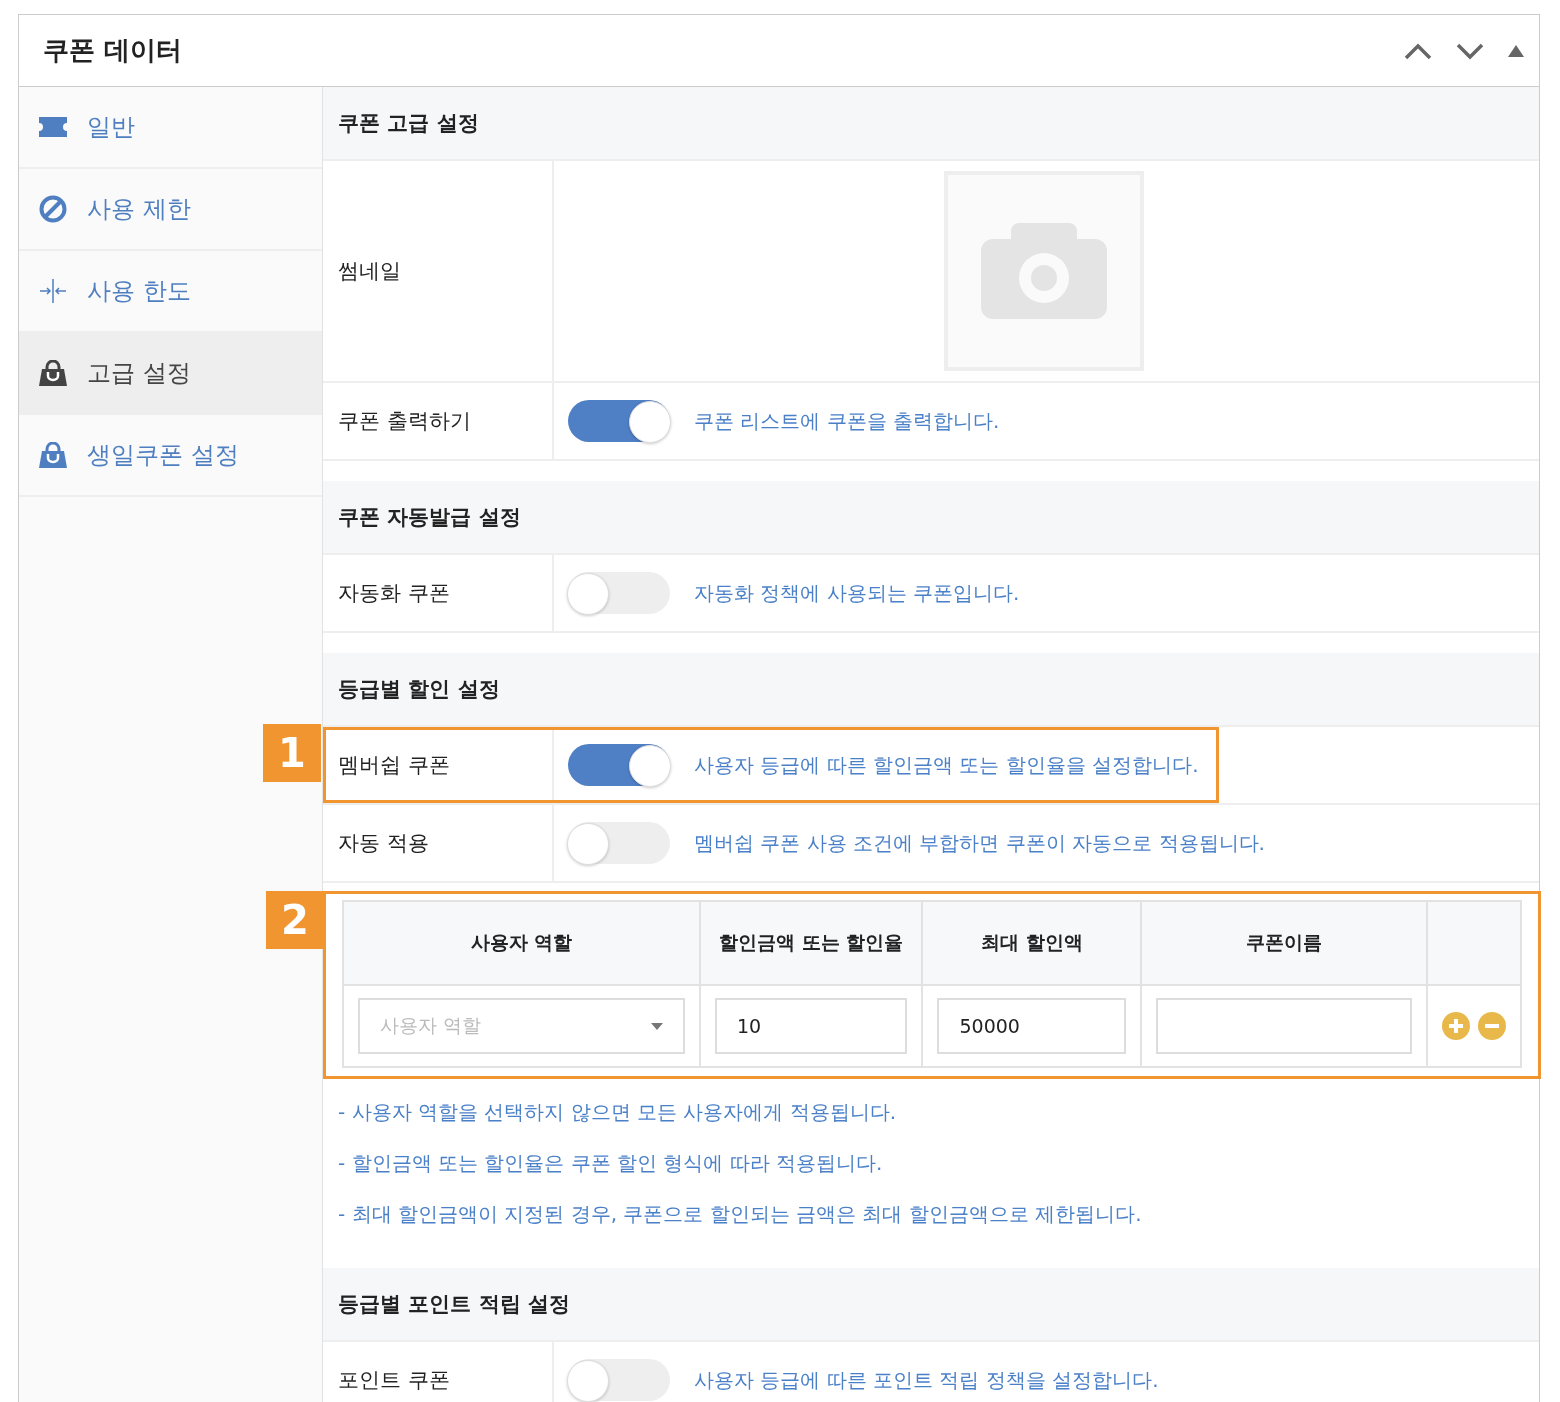  What do you see at coordinates (857, 593) in the screenshot?
I see `description-text: 자동화 정책에 사용되는 쿠폰입니다.` at bounding box center [857, 593].